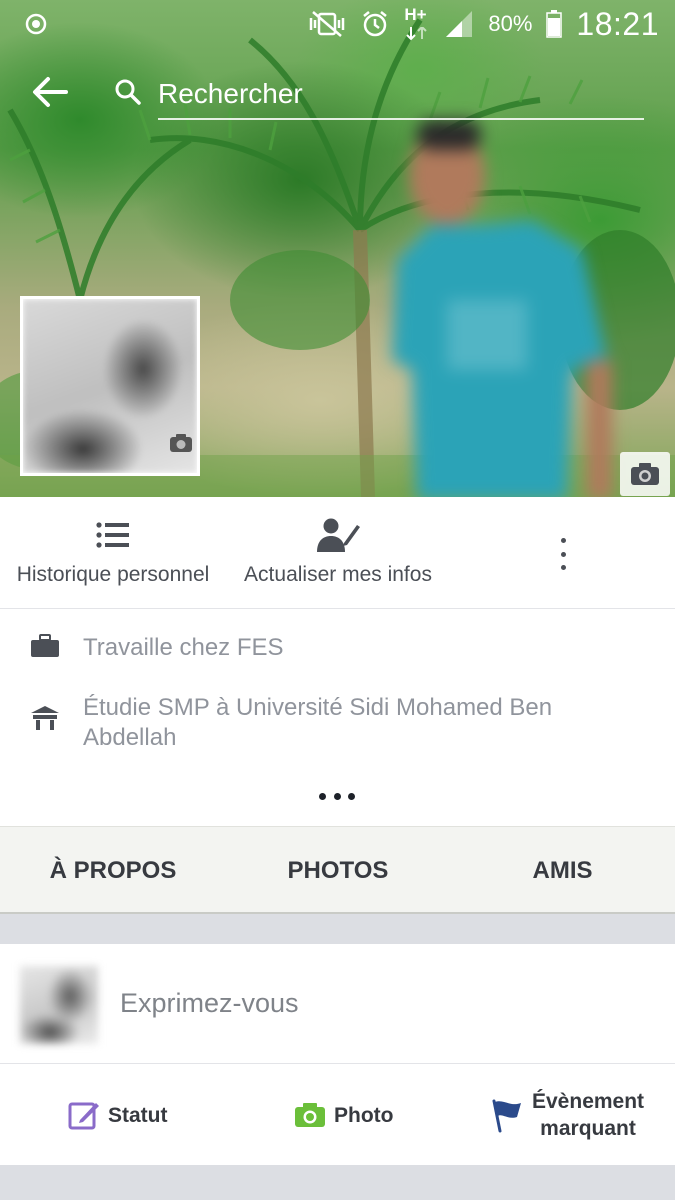 The height and width of the screenshot is (1200, 675). Describe the element at coordinates (506, 1116) in the screenshot. I see `flag-icon` at that location.